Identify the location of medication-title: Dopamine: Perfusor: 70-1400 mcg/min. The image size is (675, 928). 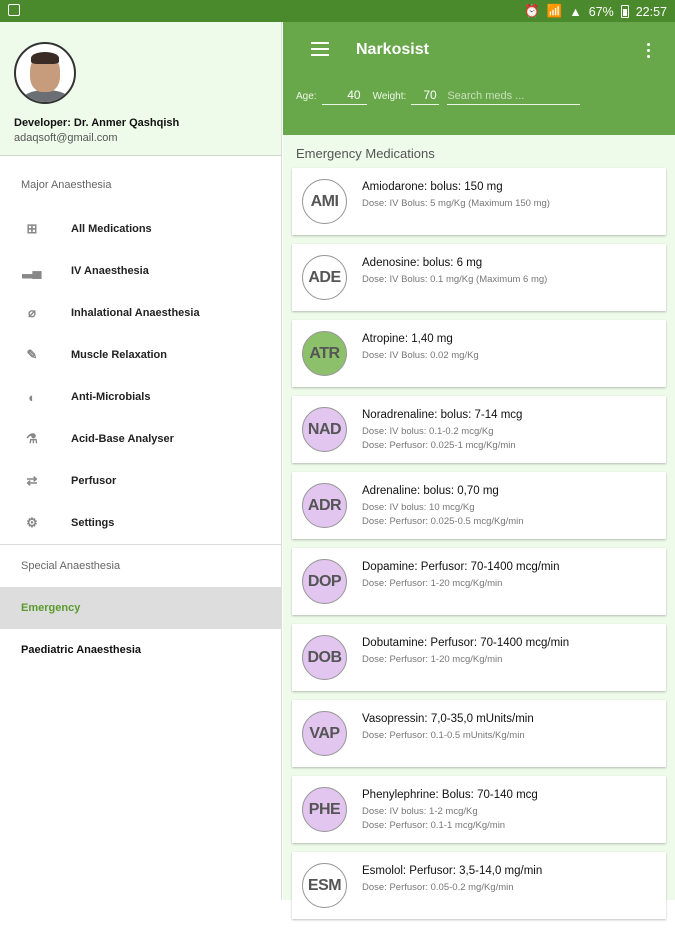
(461, 567).